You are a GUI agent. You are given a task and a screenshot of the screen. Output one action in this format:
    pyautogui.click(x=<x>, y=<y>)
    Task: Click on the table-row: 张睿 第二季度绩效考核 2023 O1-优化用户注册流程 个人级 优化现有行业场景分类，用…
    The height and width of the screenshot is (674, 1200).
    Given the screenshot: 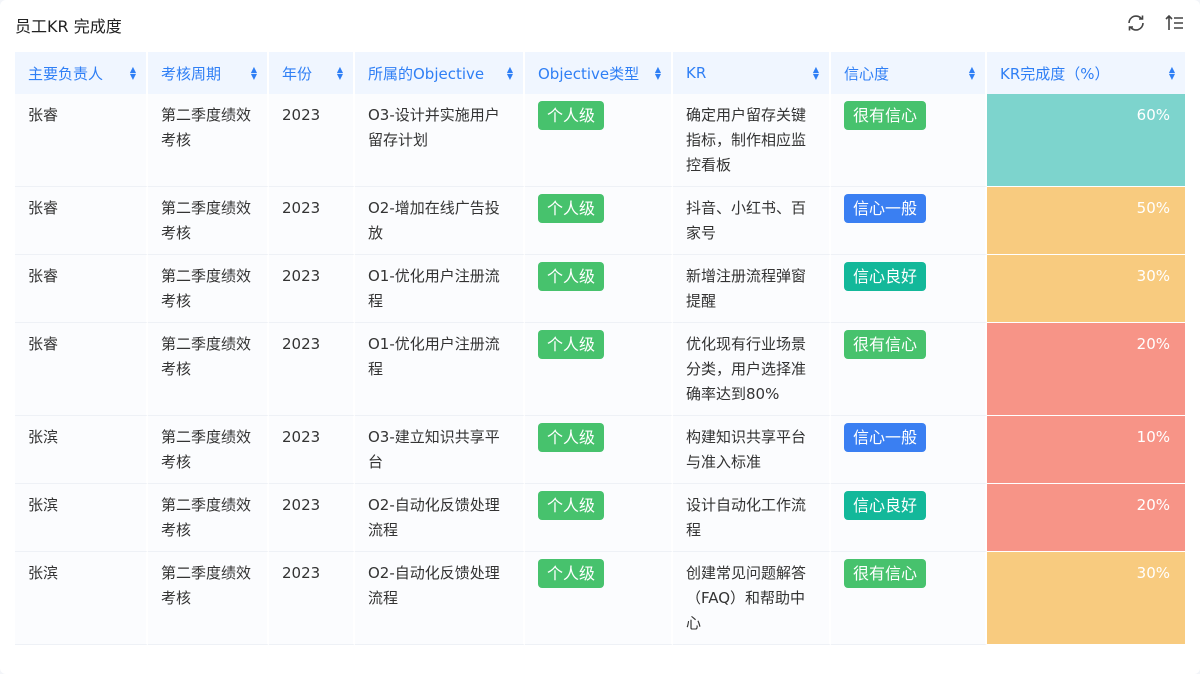 What is the action you would take?
    pyautogui.click(x=601, y=369)
    